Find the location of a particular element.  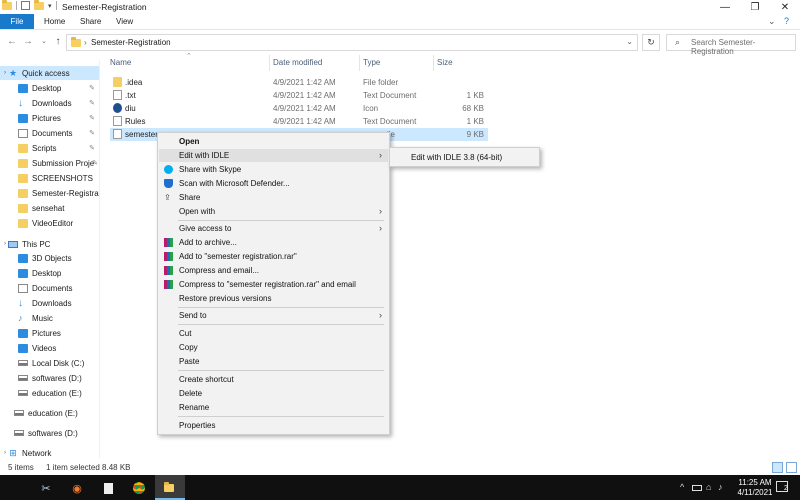

menu-item-delete: Delete is located at coordinates (273, 393).